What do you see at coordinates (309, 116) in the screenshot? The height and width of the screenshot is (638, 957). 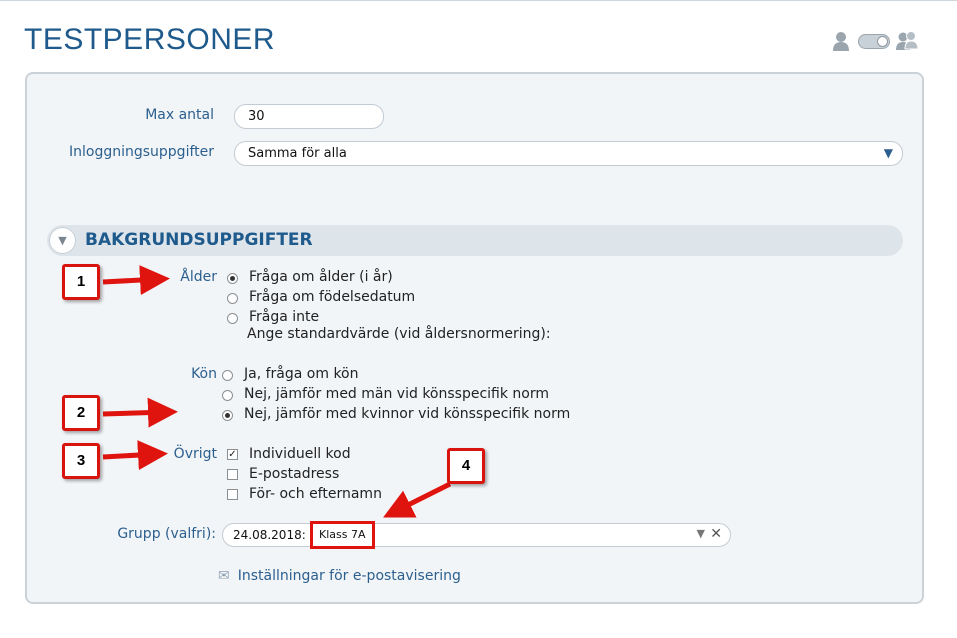 I see `max-count-input: 30` at bounding box center [309, 116].